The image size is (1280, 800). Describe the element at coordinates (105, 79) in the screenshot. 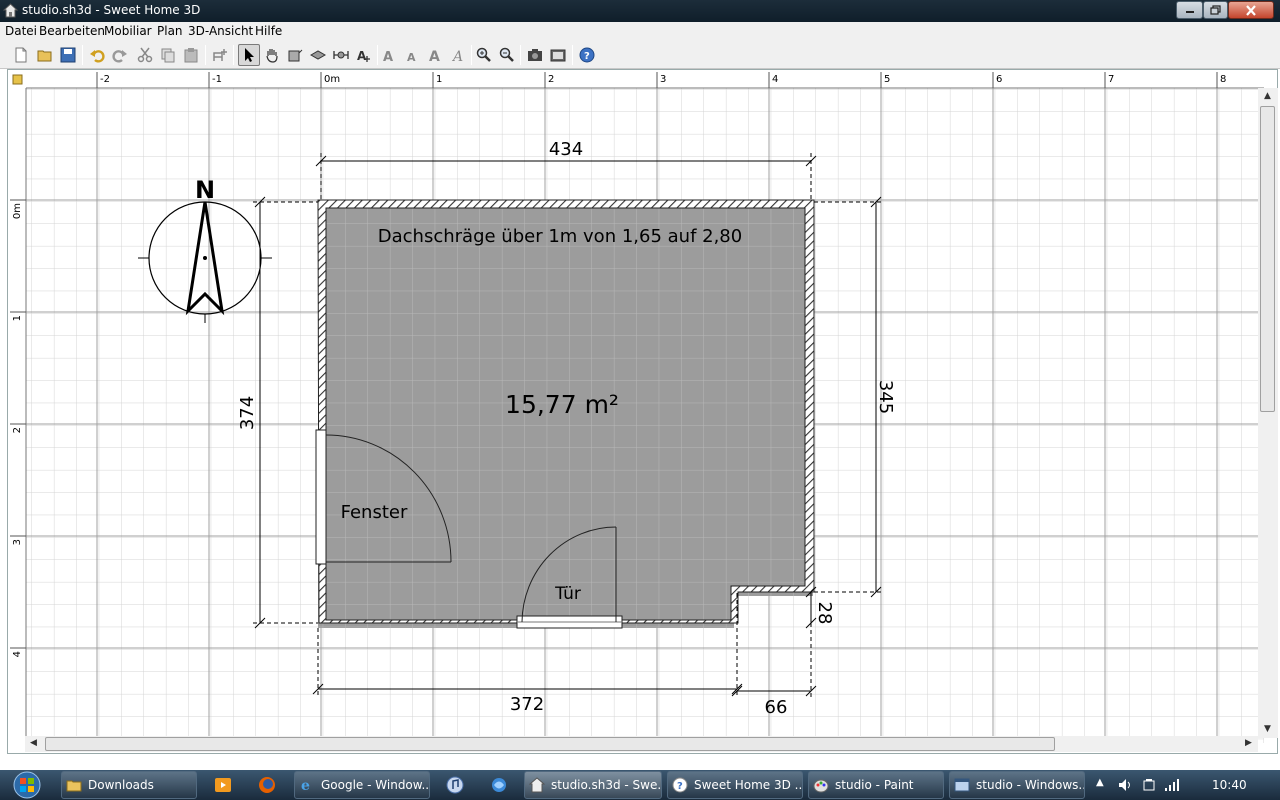

I see `ruler-top-label: -2` at that location.